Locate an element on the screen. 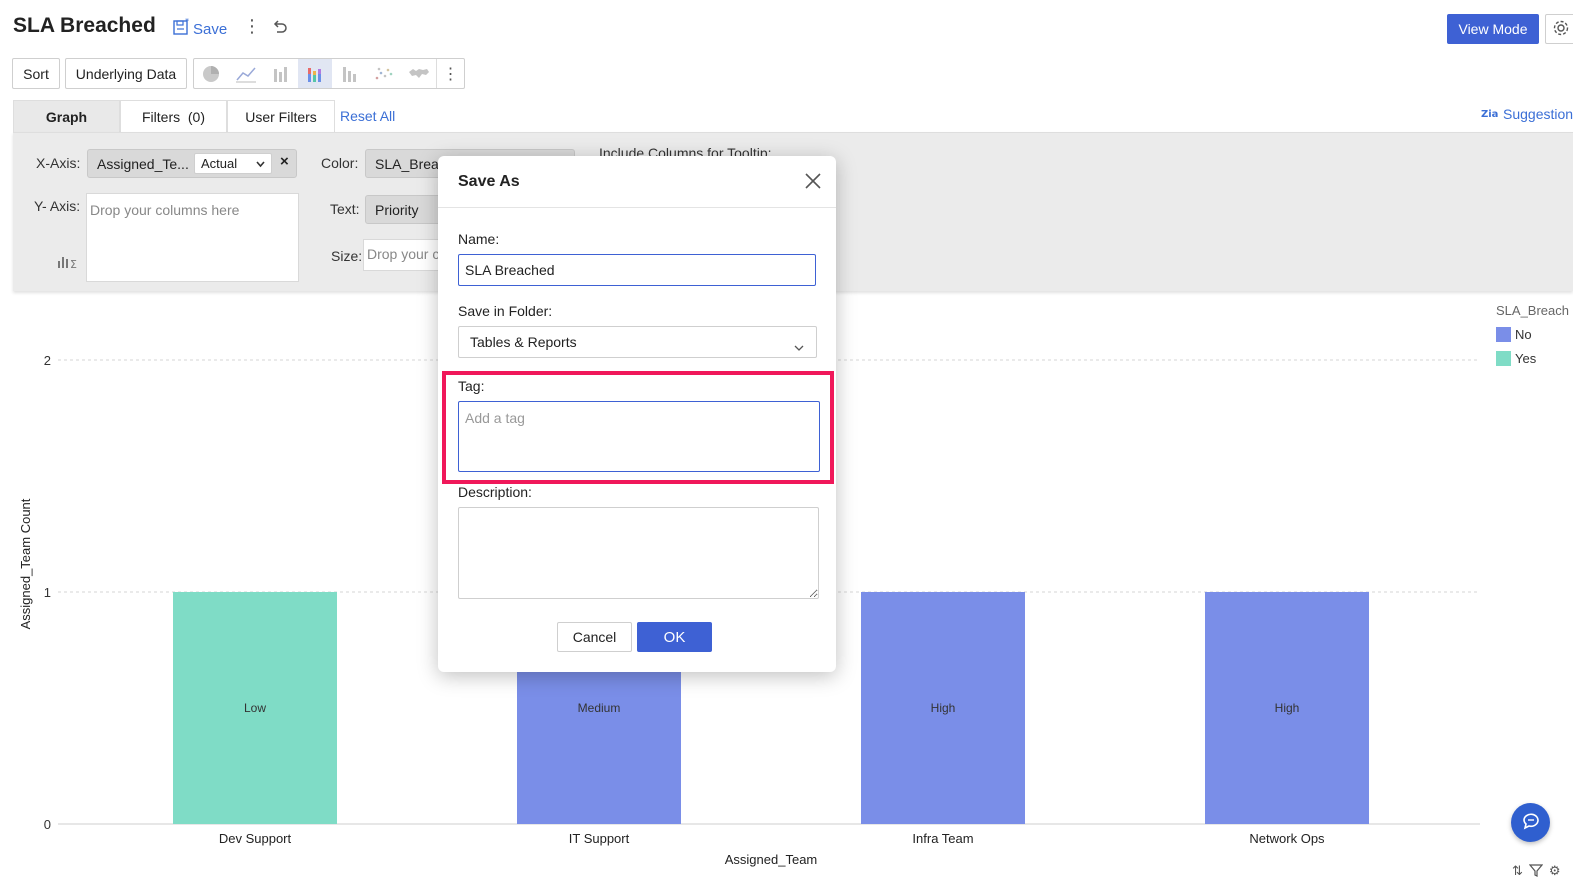 The width and height of the screenshot is (1573, 892). legend-swatch-no is located at coordinates (1503, 334).